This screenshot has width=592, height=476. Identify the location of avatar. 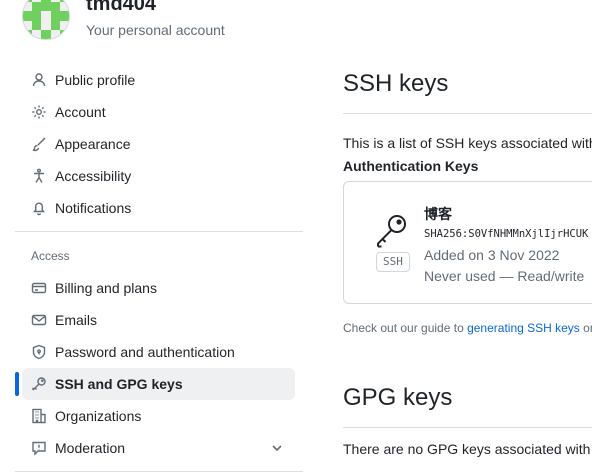
(46, 20).